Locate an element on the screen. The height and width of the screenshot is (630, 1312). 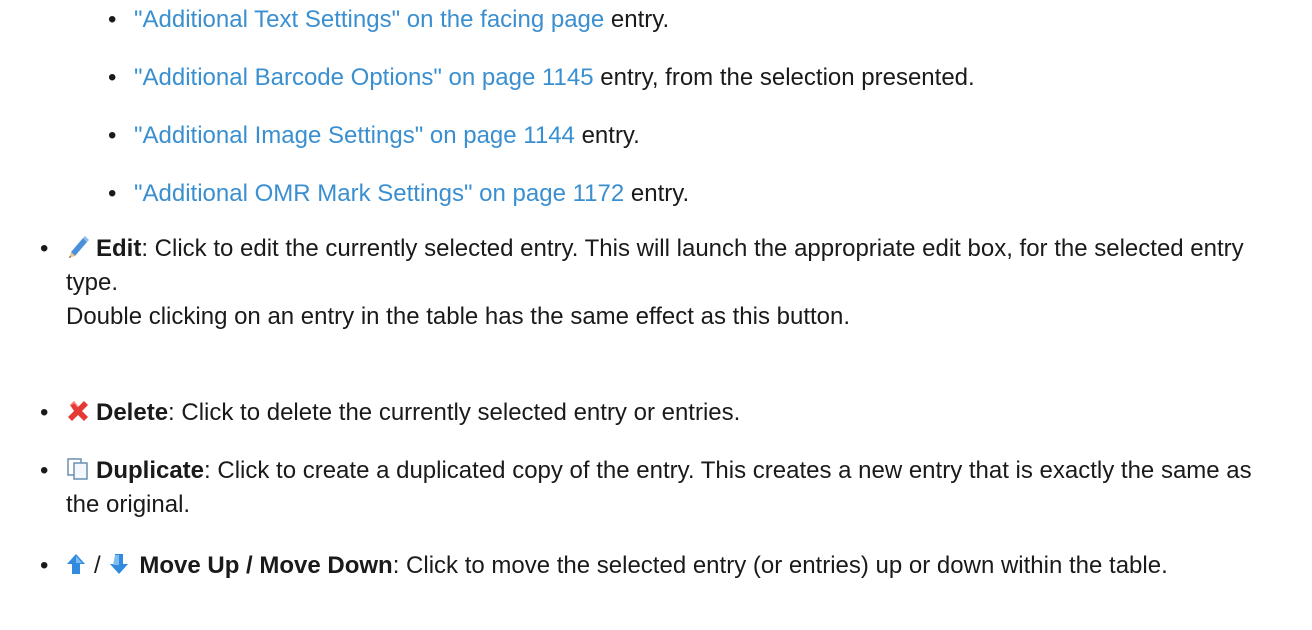
delete-label: Delete is located at coordinates (132, 412).